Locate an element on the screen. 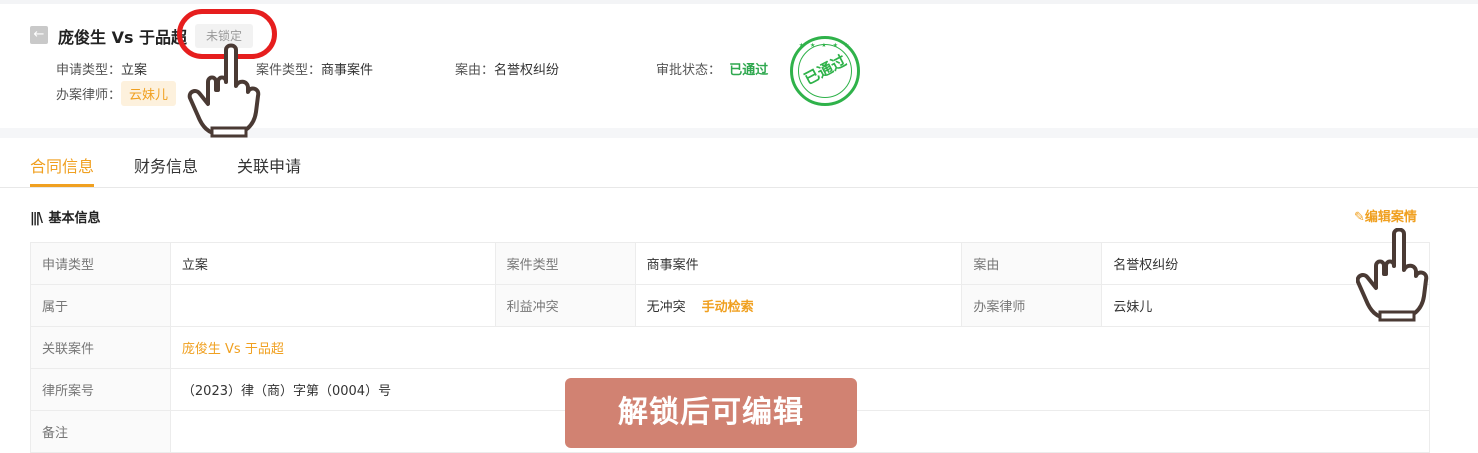 The height and width of the screenshot is (453, 1478). meta-case-type: 案件类型：商事案件 is located at coordinates (314, 68).